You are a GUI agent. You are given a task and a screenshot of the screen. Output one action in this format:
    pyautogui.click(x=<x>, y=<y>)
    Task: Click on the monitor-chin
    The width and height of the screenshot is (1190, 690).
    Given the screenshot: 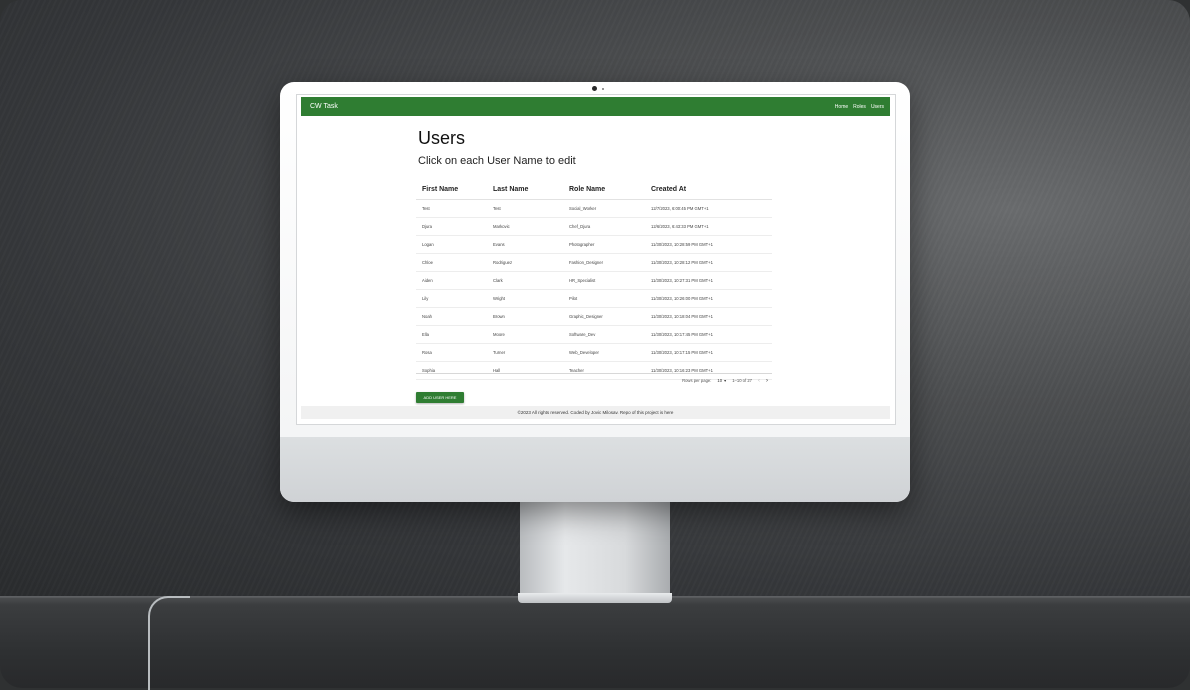 What is the action you would take?
    pyautogui.click(x=595, y=469)
    